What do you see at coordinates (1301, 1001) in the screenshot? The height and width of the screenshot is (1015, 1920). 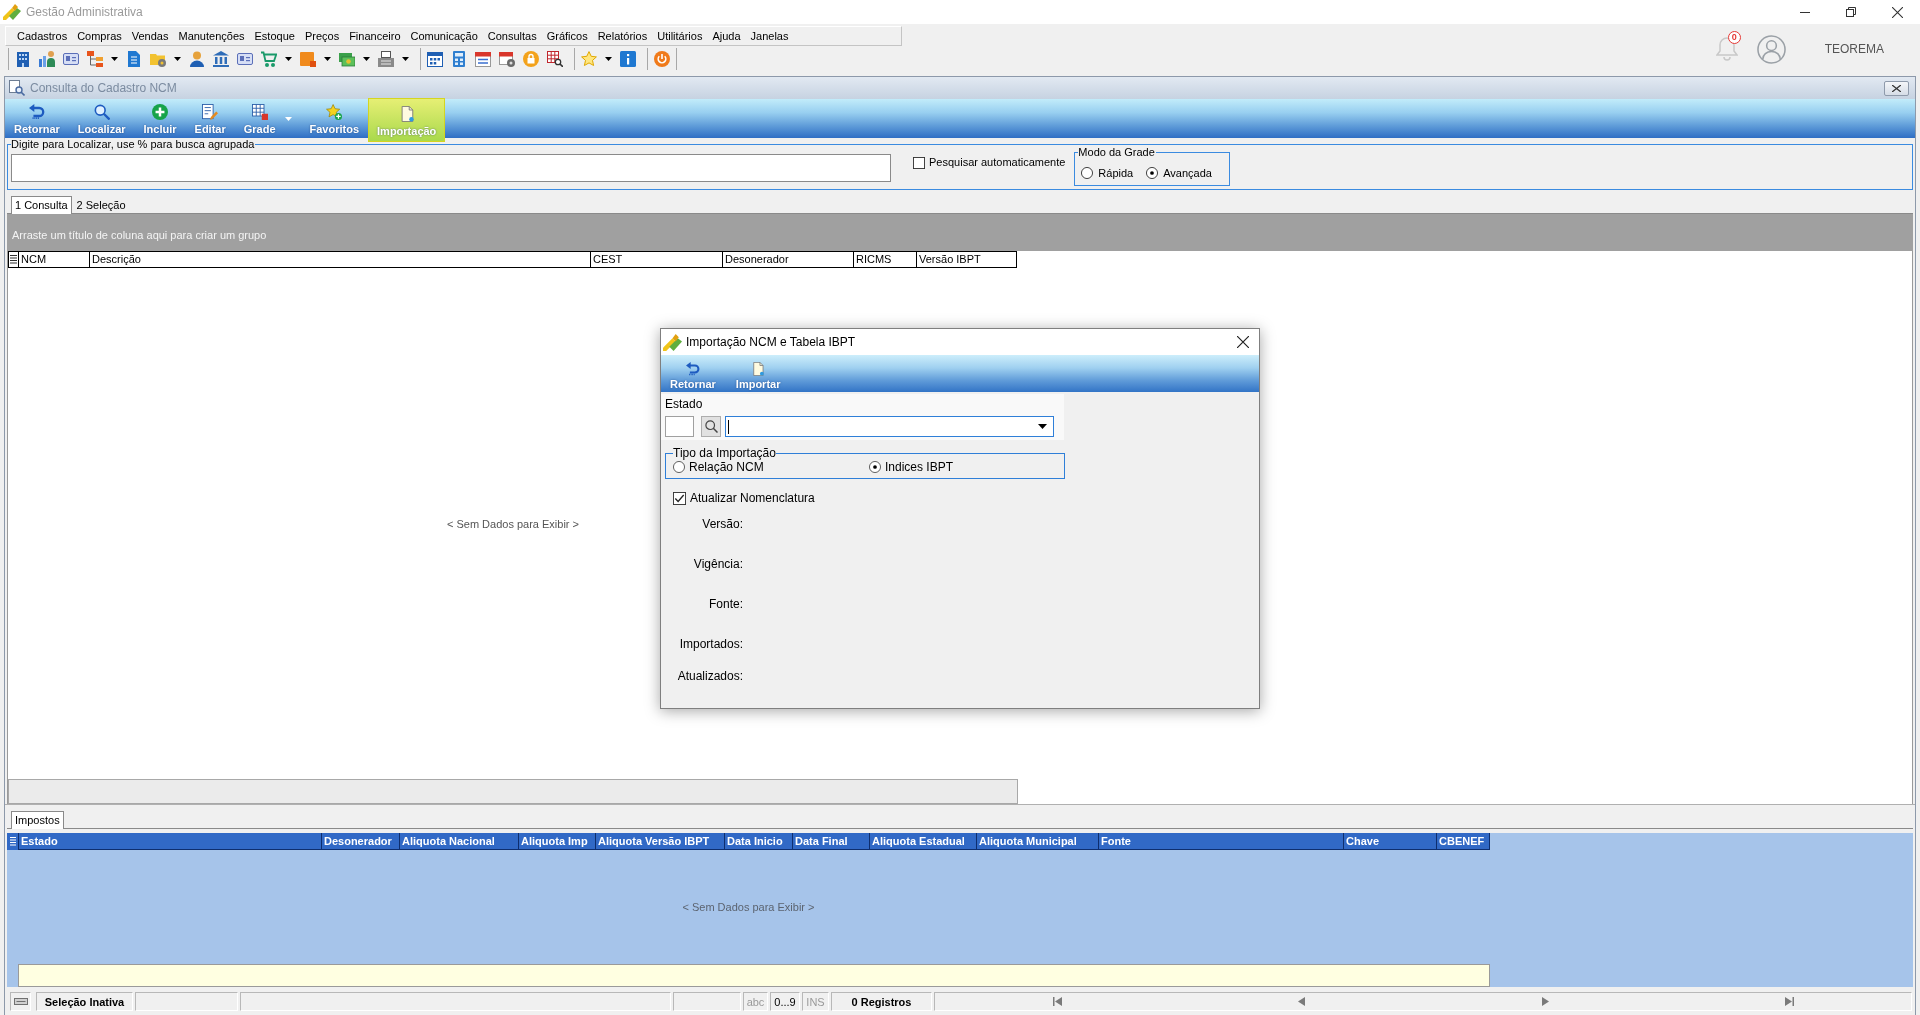 I see `previous-icon` at bounding box center [1301, 1001].